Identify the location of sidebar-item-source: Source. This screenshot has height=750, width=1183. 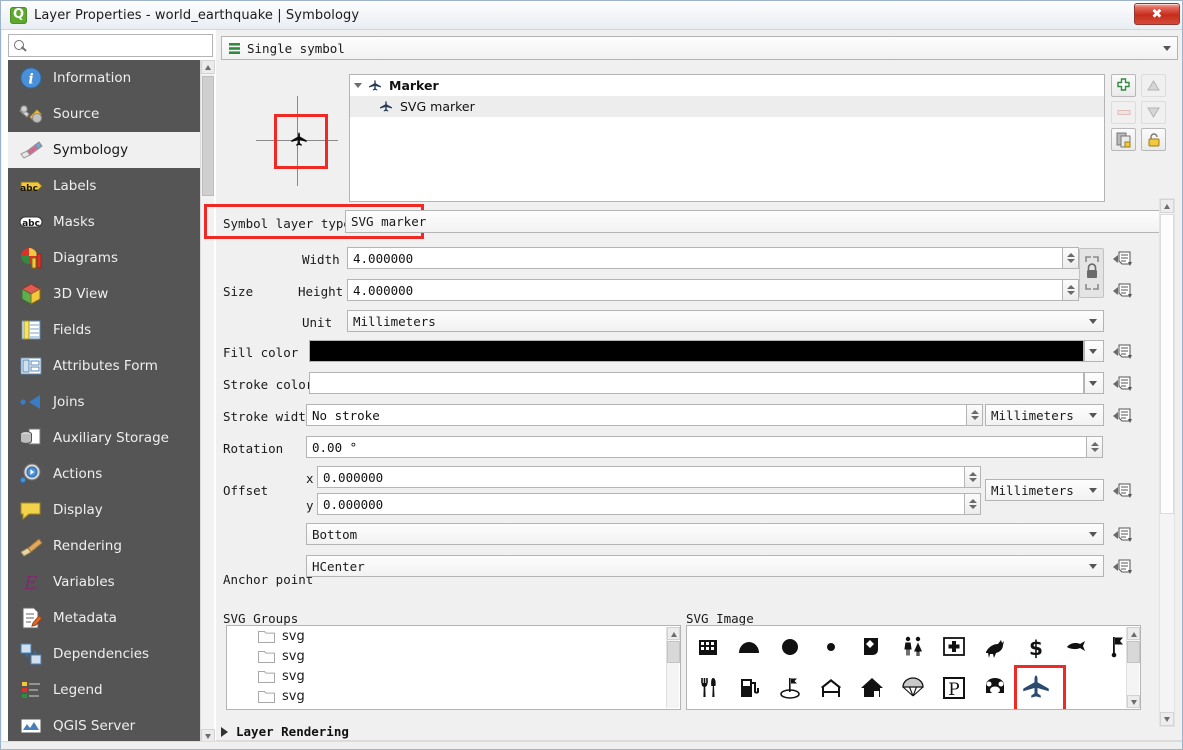
(104, 114).